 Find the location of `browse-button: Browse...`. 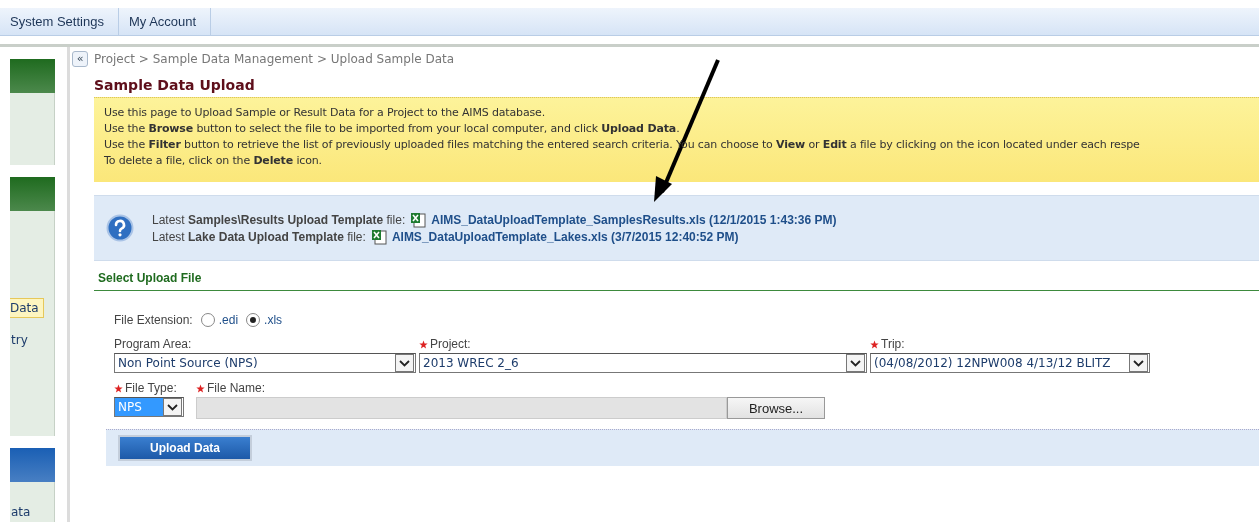

browse-button: Browse... is located at coordinates (776, 408).